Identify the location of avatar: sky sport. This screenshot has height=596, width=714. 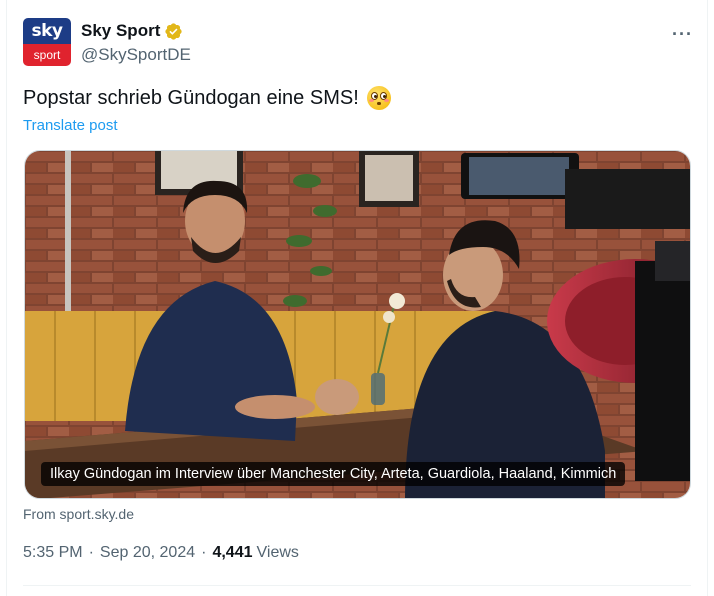
(47, 42).